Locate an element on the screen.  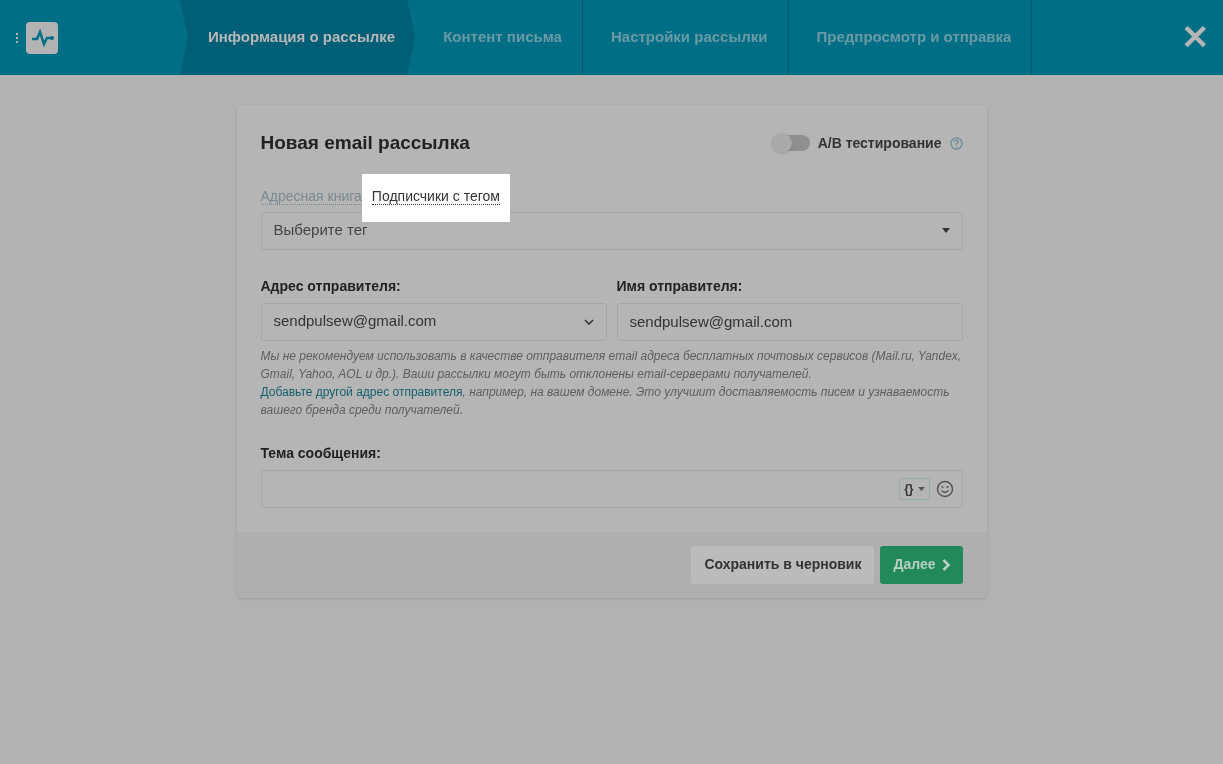
step-tab: Контент письма is located at coordinates (499, 37).